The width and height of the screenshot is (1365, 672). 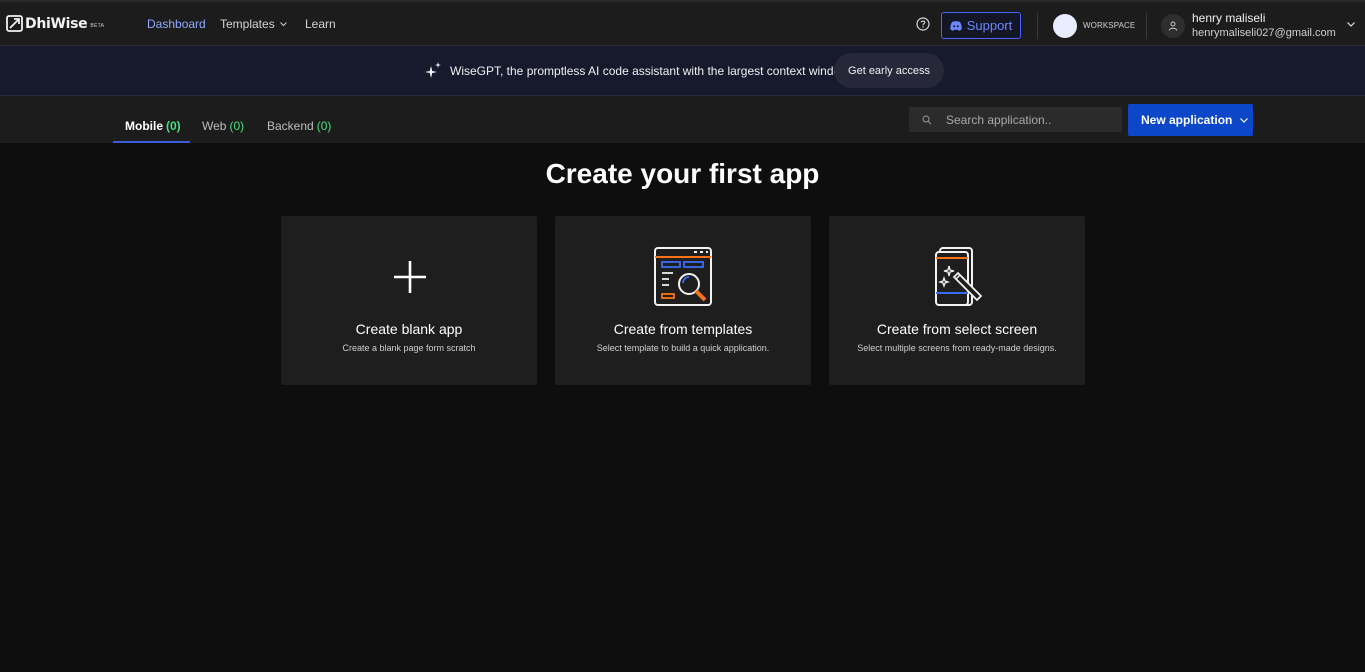 What do you see at coordinates (959, 276) in the screenshot?
I see `screen-magic-icon` at bounding box center [959, 276].